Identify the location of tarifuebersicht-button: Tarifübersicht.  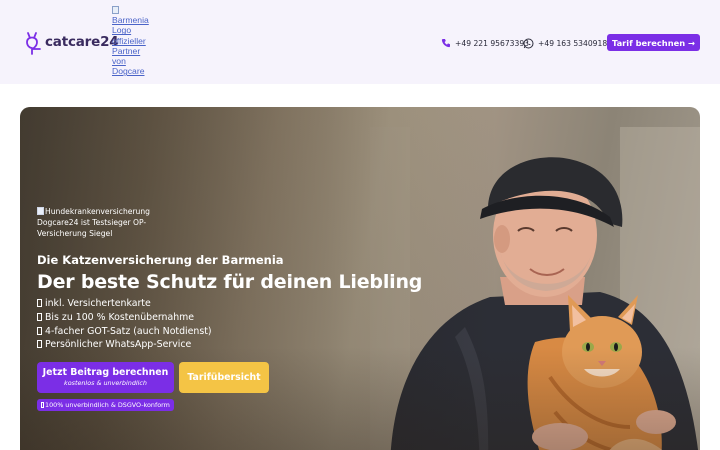
(224, 377).